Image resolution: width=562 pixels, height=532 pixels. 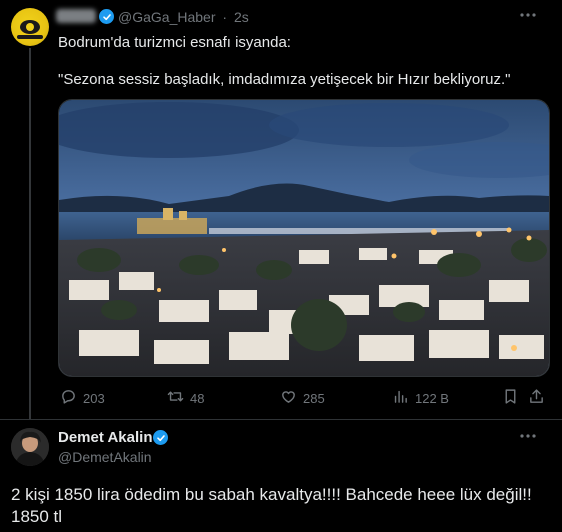 I want to click on bookmark-button, so click(x=510, y=398).